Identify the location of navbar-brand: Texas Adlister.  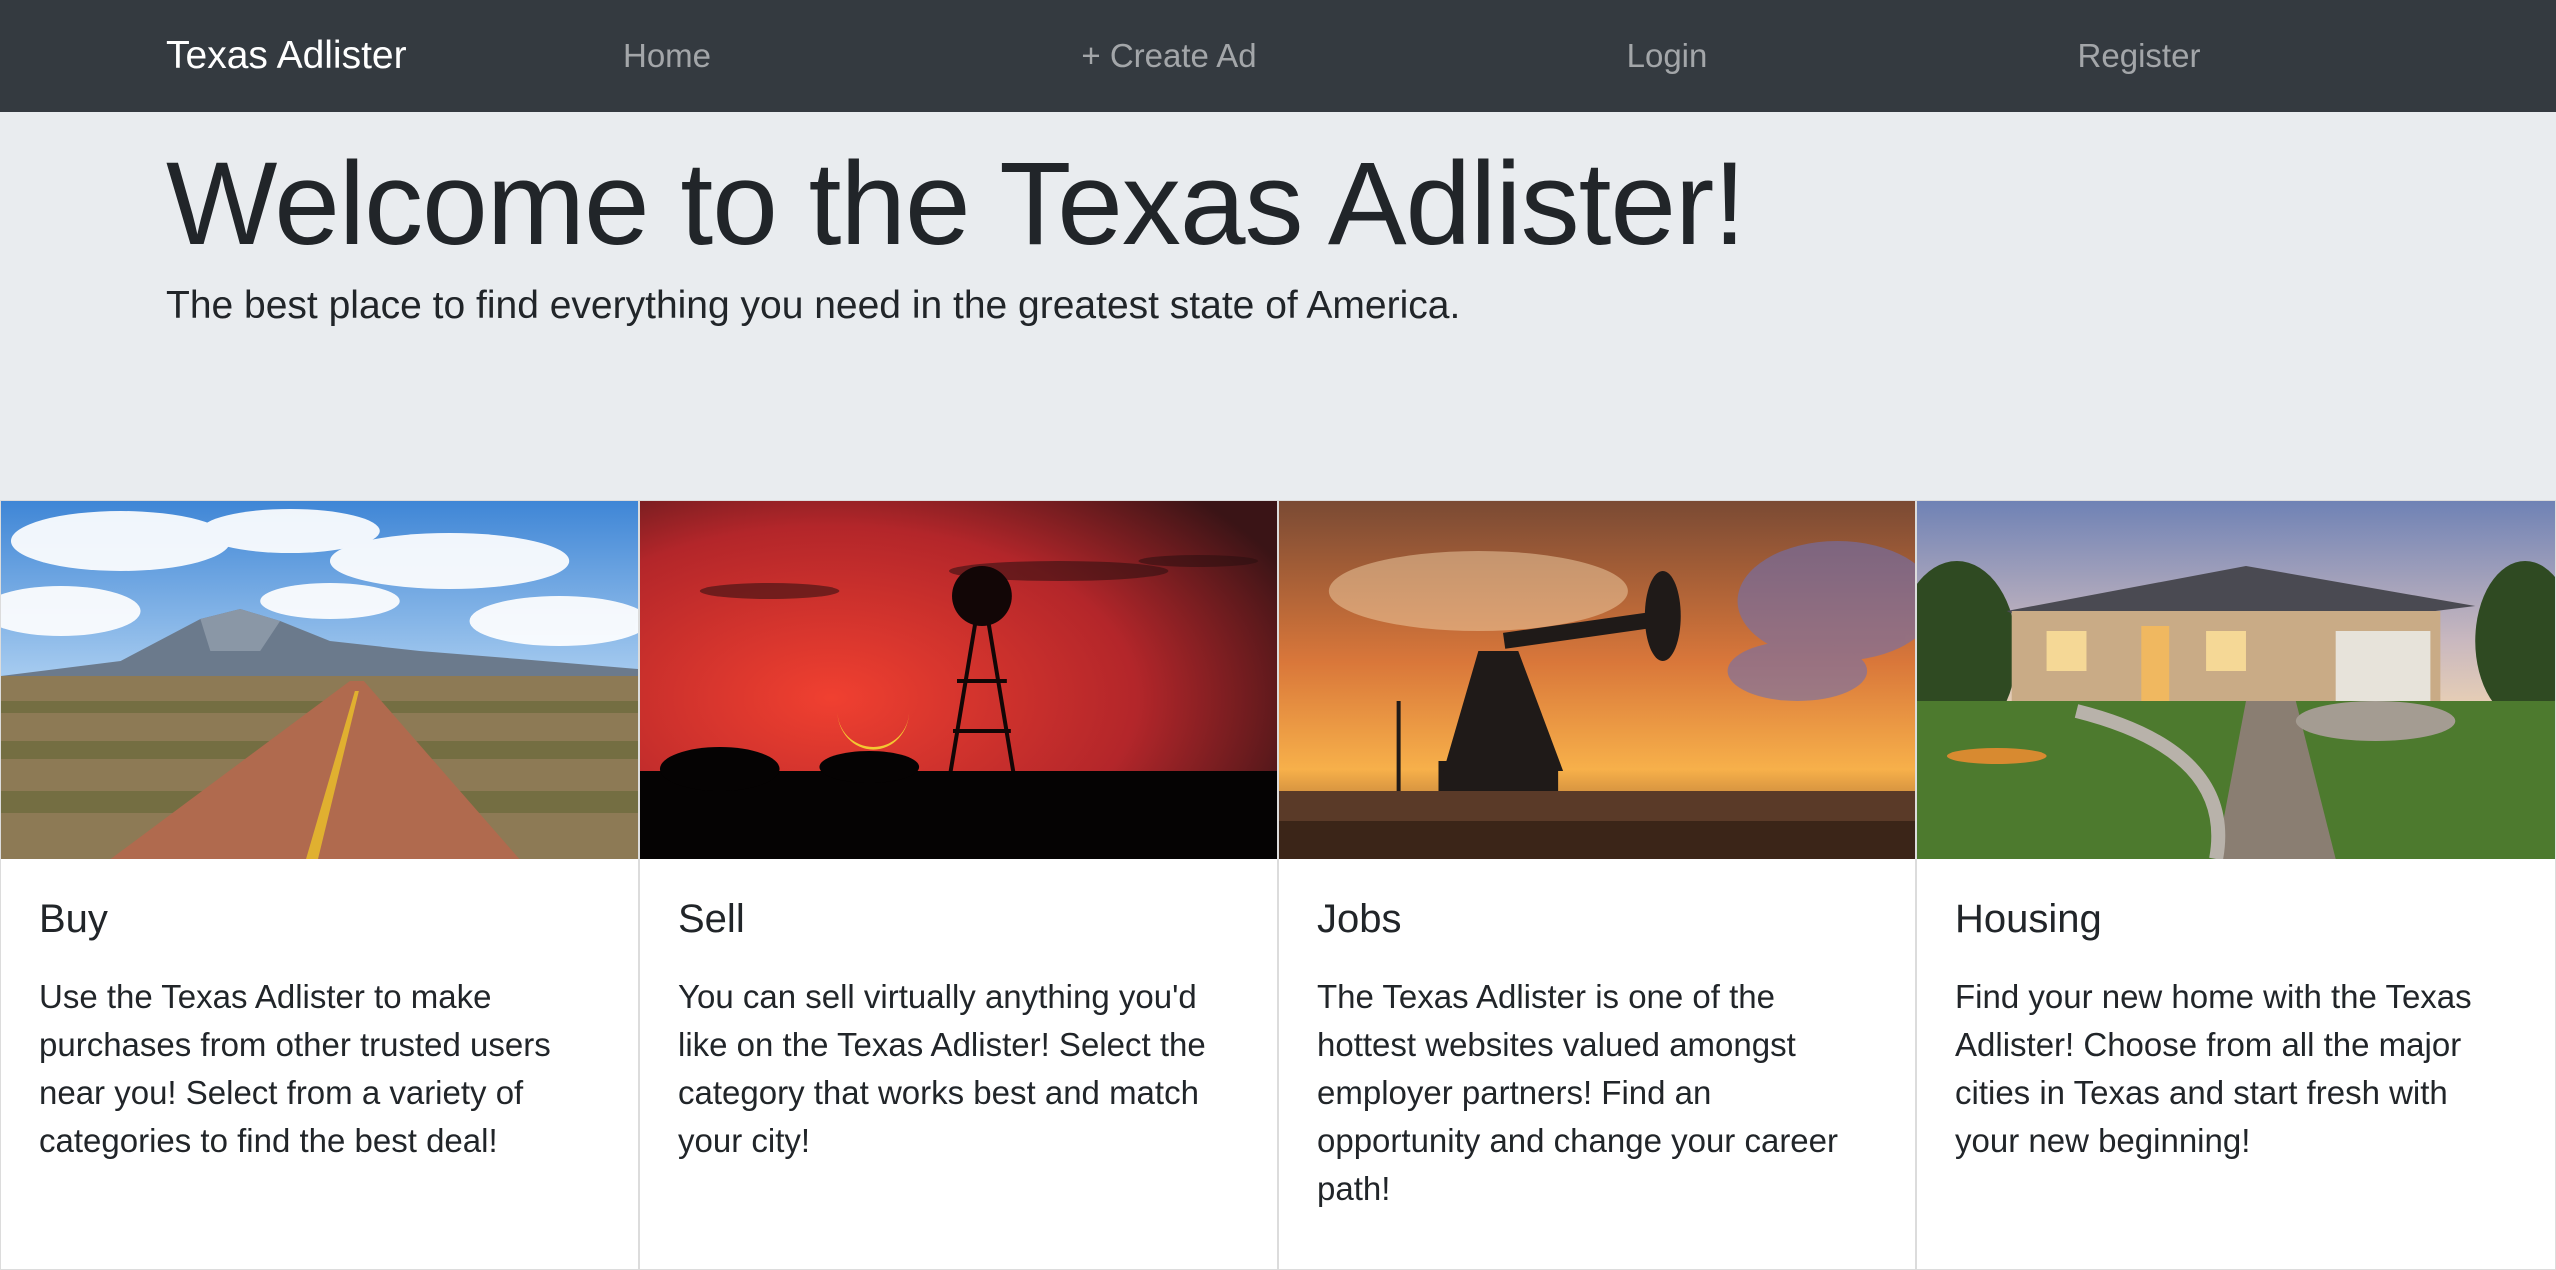
(286, 56).